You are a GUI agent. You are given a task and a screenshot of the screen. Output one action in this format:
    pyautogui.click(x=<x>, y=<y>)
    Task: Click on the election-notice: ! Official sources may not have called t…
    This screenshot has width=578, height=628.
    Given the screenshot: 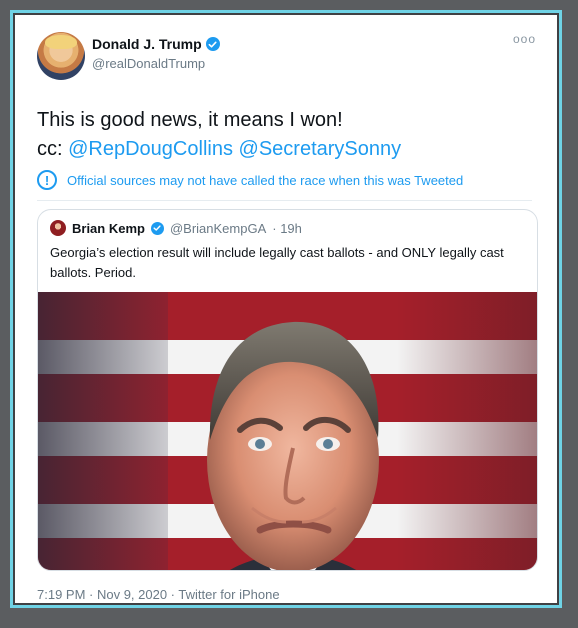 What is the action you would take?
    pyautogui.click(x=250, y=180)
    